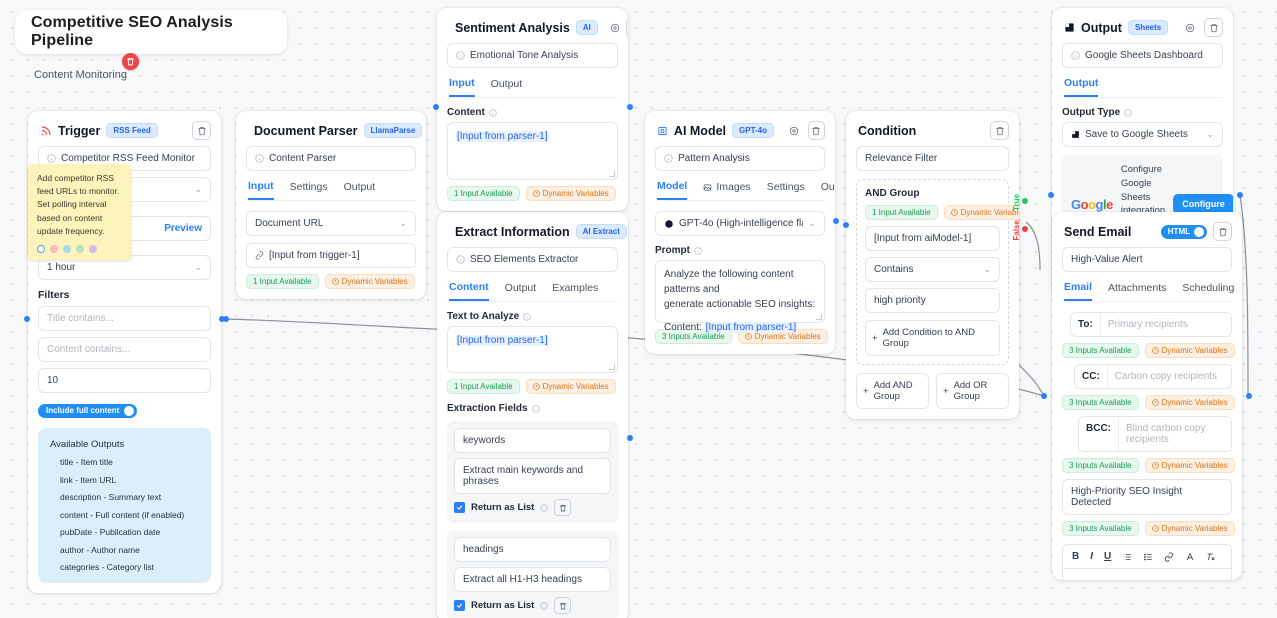 The width and height of the screenshot is (1277, 618). I want to click on clear-format-icon, so click(1211, 557).